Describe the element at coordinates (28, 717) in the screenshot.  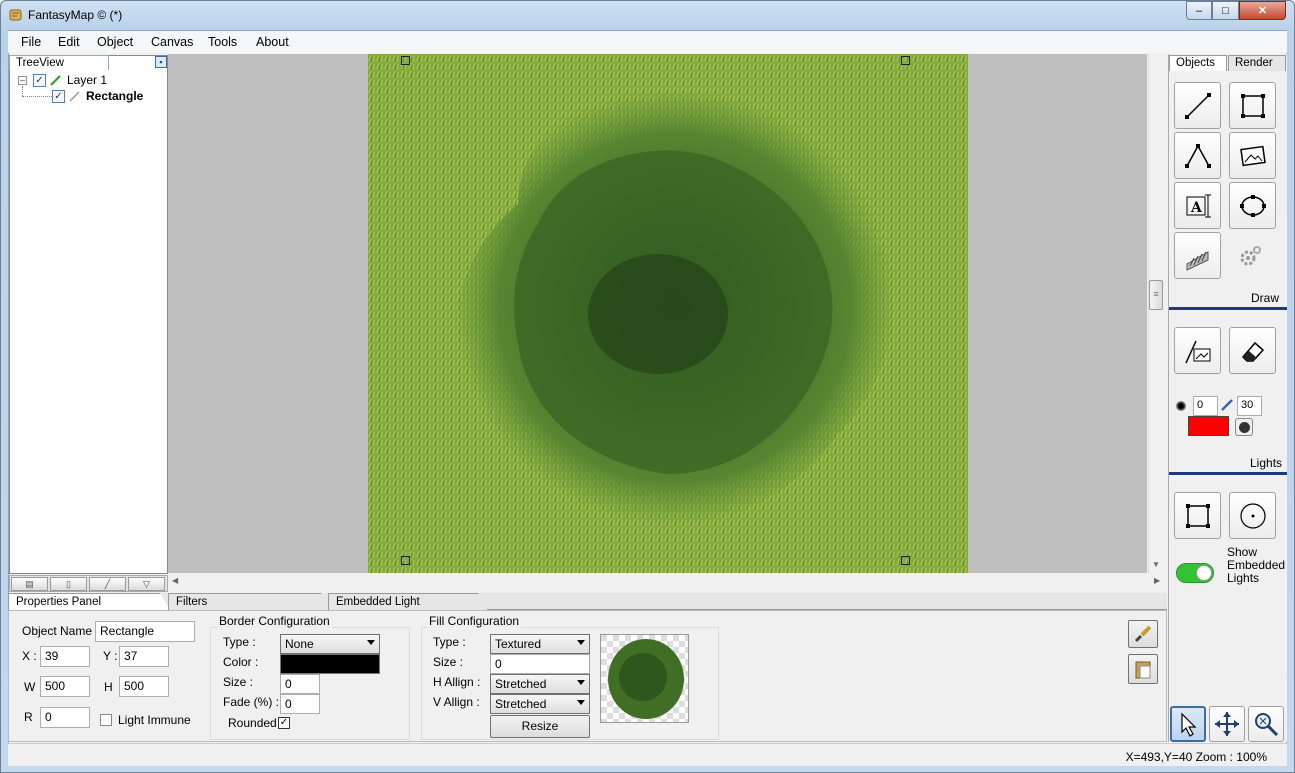
I see `r-label: R` at that location.